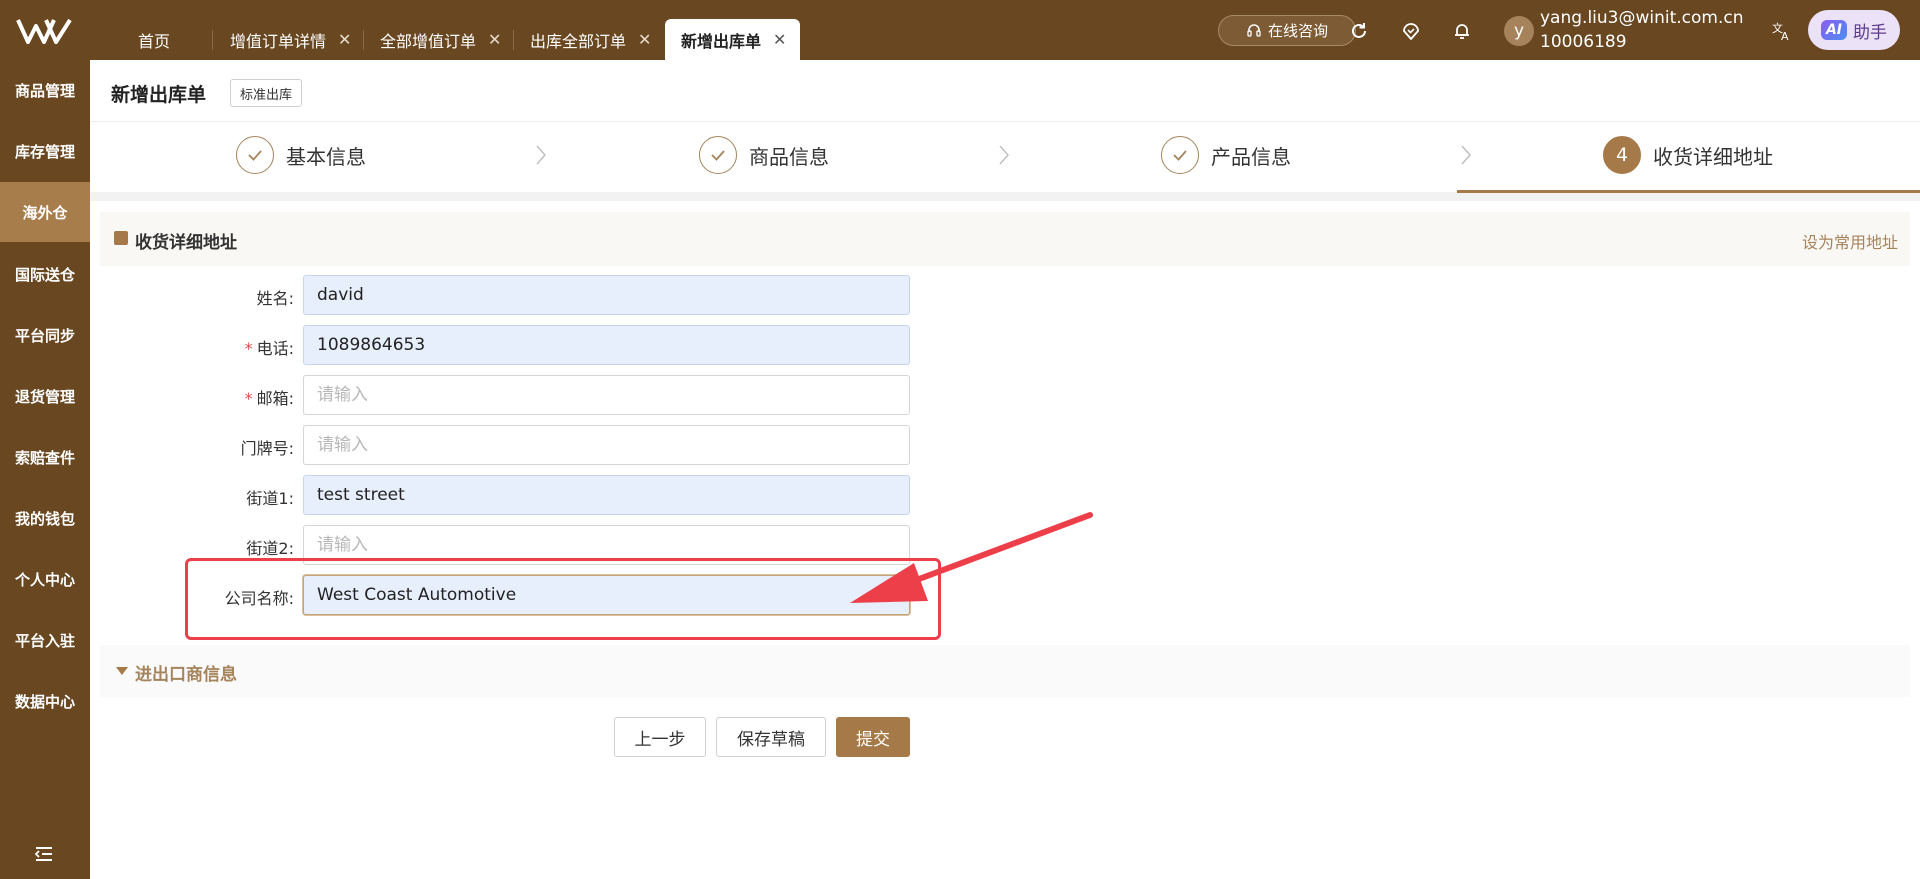  Describe the element at coordinates (1519, 31) in the screenshot. I see `avatar: y` at that location.